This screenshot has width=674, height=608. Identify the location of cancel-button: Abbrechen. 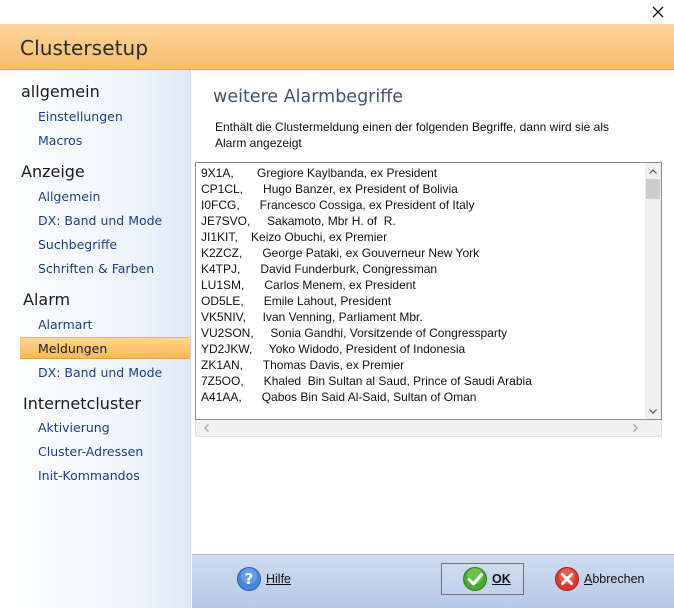
(599, 579).